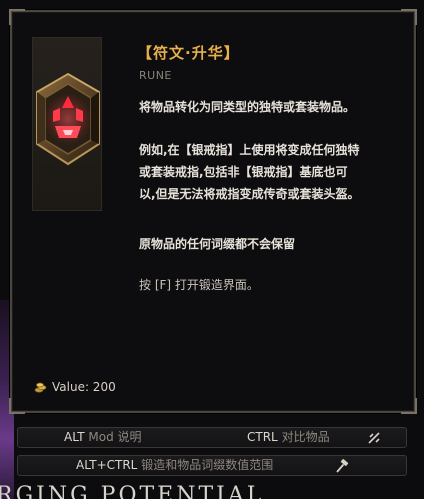 The height and width of the screenshot is (499, 424). What do you see at coordinates (342, 466) in the screenshot?
I see `hammer-icon` at bounding box center [342, 466].